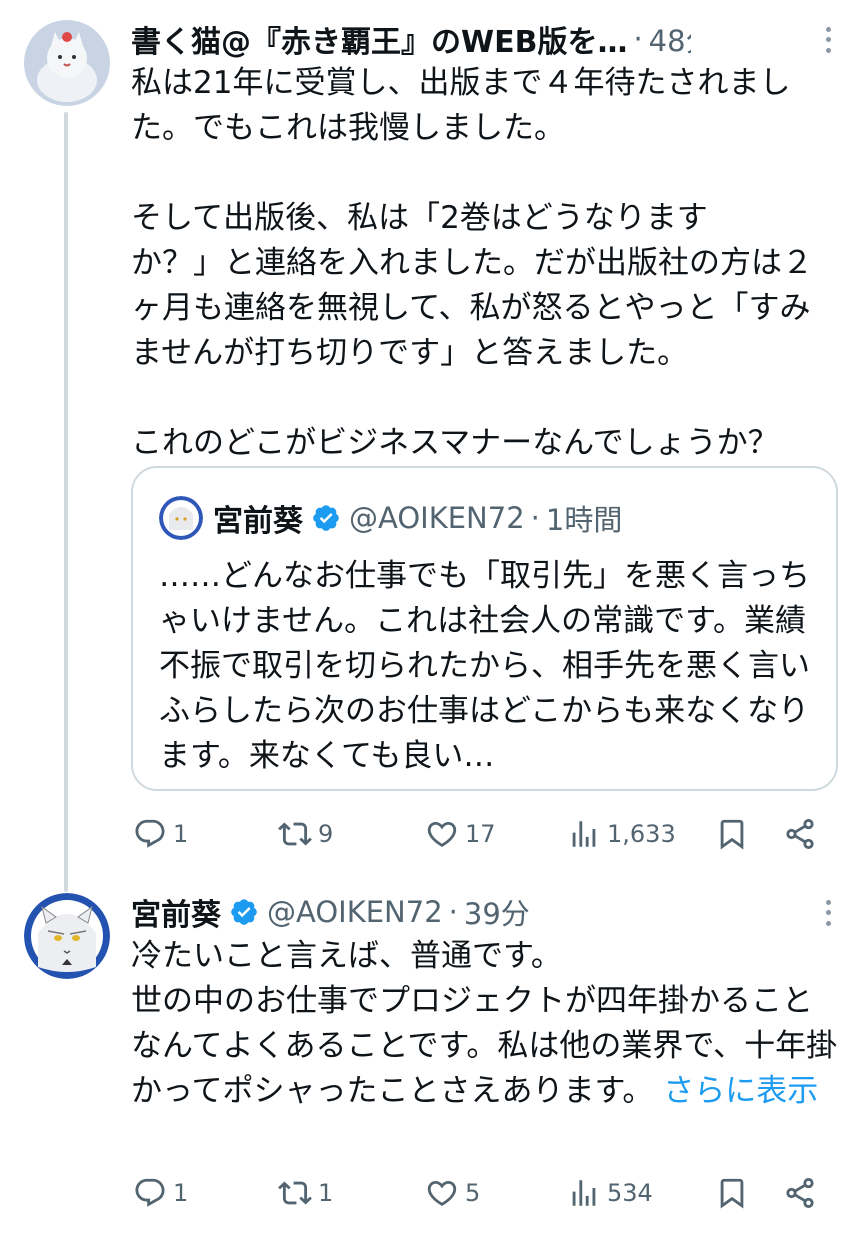 The image size is (864, 1234). What do you see at coordinates (355, 912) in the screenshot?
I see `tweet2-handle: @AOIKEN72` at bounding box center [355, 912].